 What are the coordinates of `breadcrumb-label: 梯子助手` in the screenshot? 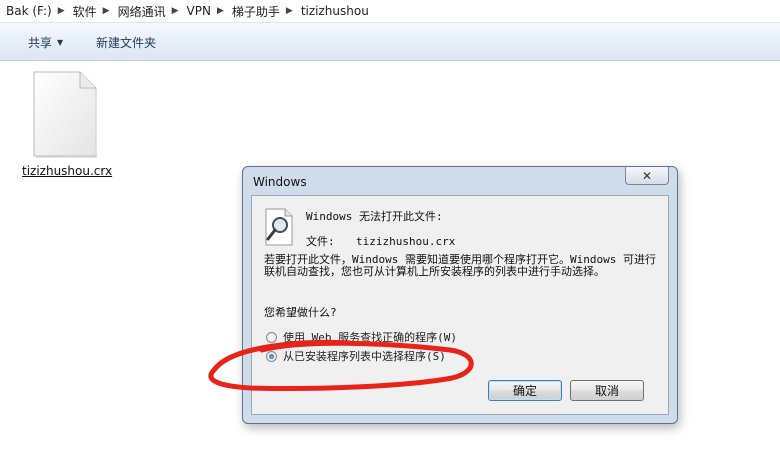 It's located at (255, 11).